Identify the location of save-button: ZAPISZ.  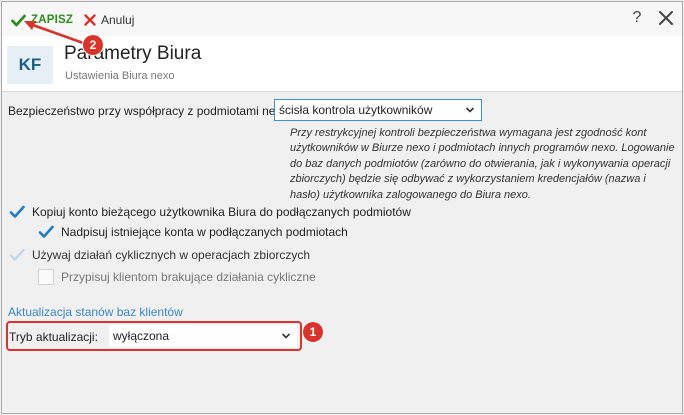
(42, 20).